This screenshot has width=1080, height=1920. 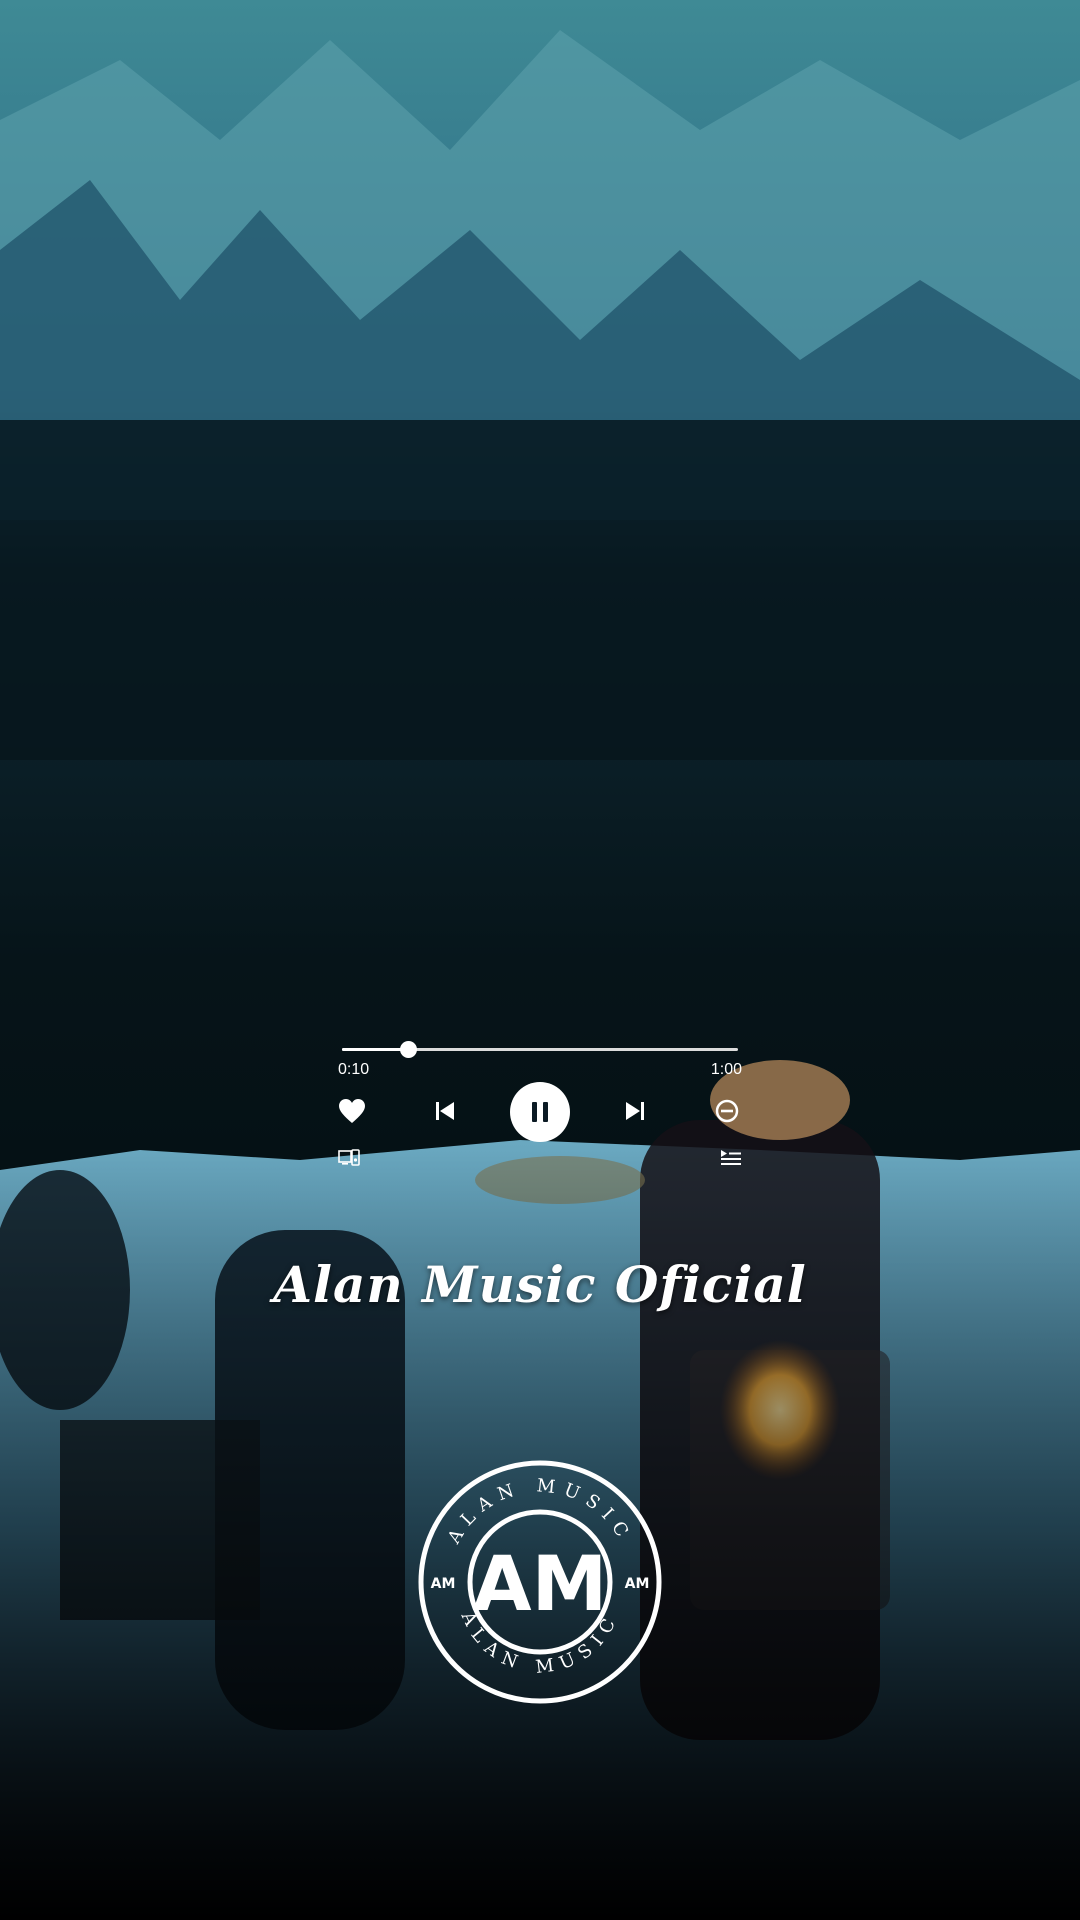 I want to click on progress-fill, so click(x=375, y=1049).